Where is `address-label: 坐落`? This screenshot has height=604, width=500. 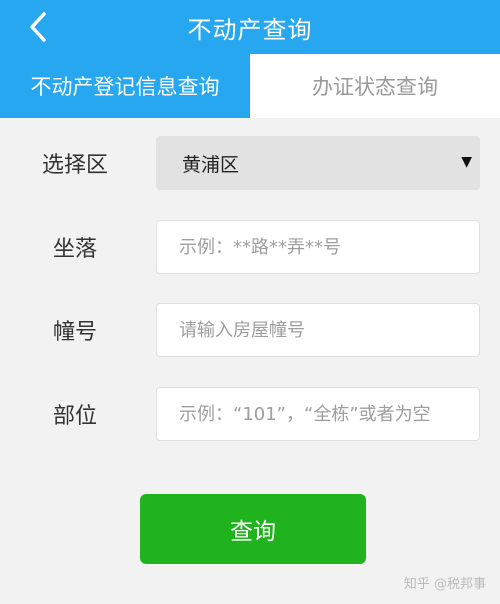
address-label: 坐落 is located at coordinates (74, 249).